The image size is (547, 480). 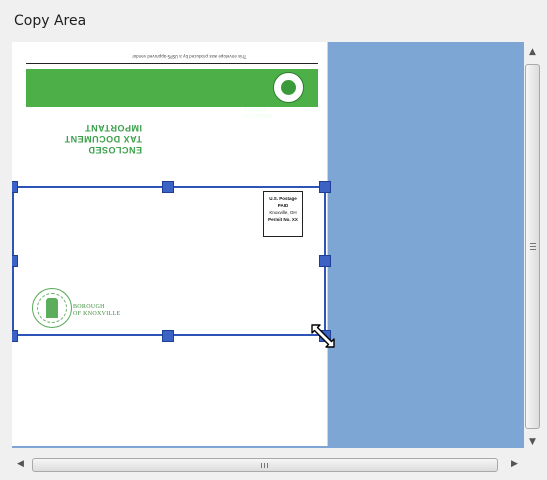 I want to click on stamp-line: Knoxville, OH, so click(x=283, y=212).